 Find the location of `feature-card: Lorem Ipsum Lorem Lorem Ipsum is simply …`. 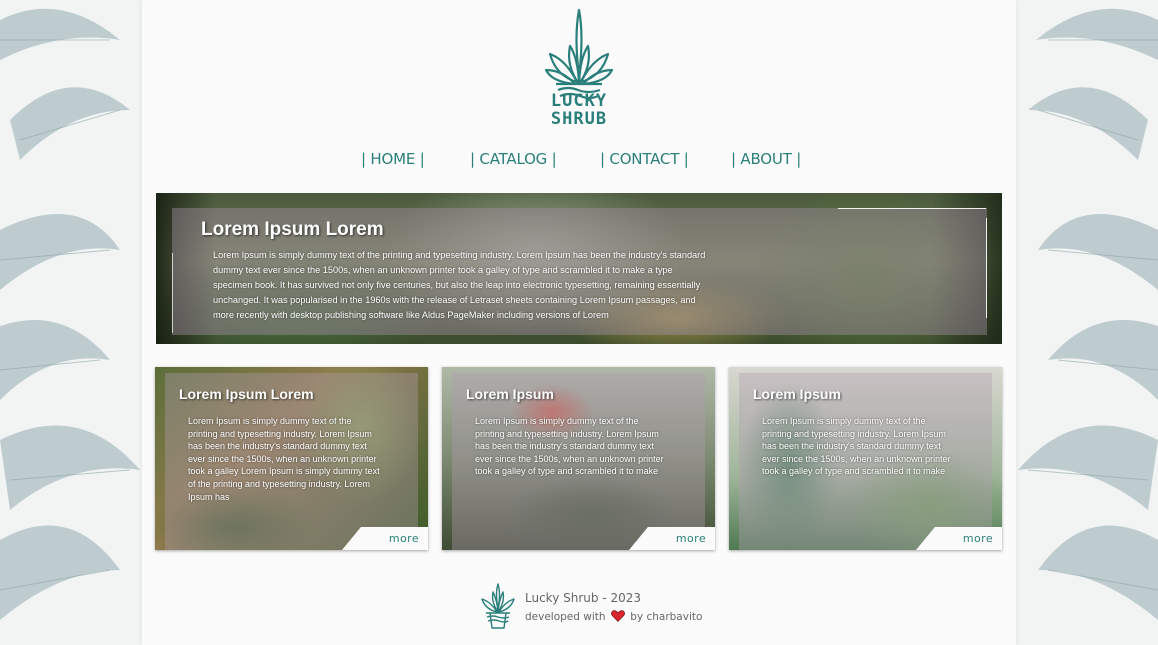

feature-card: Lorem Ipsum Lorem Lorem Ipsum is simply … is located at coordinates (291, 458).